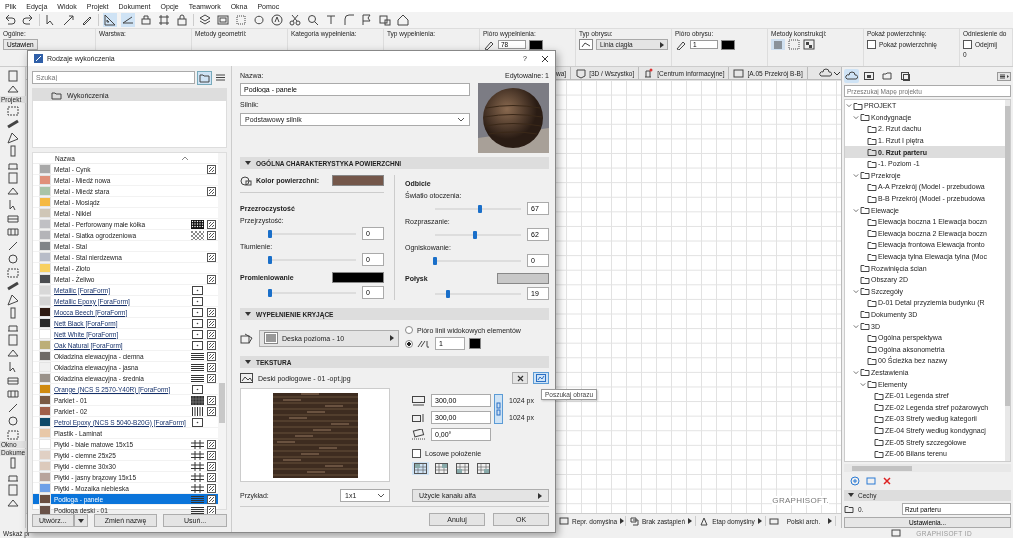 Image resolution: width=1013 pixels, height=538 pixels. What do you see at coordinates (204, 77) in the screenshot?
I see `folder-view-icon` at bounding box center [204, 77].